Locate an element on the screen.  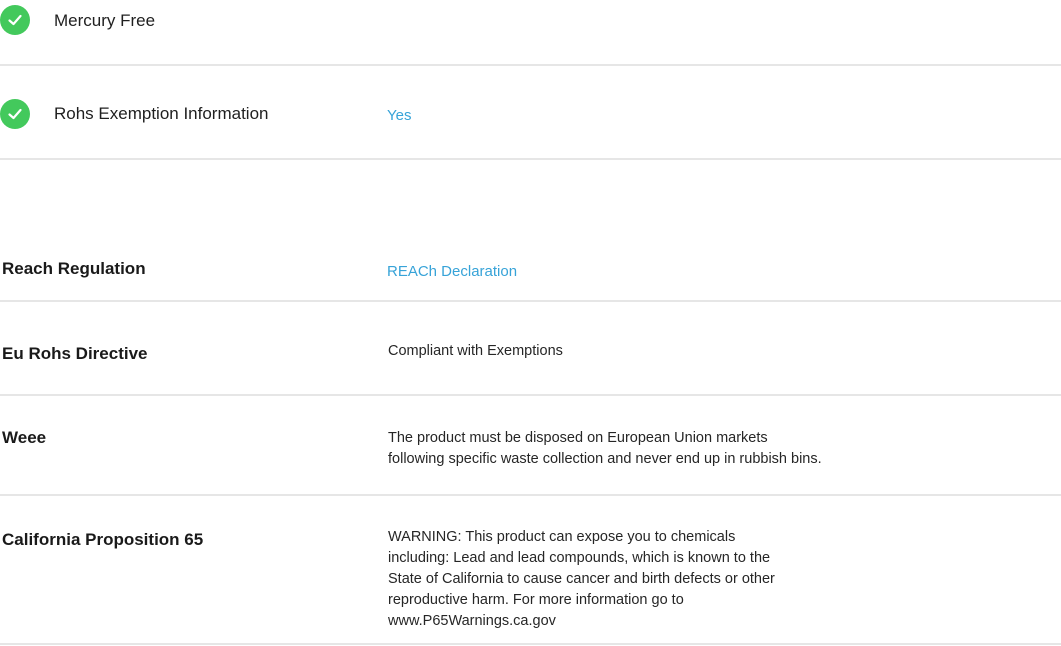
reach-declaration-link: REACh Declaration is located at coordinates (452, 272).